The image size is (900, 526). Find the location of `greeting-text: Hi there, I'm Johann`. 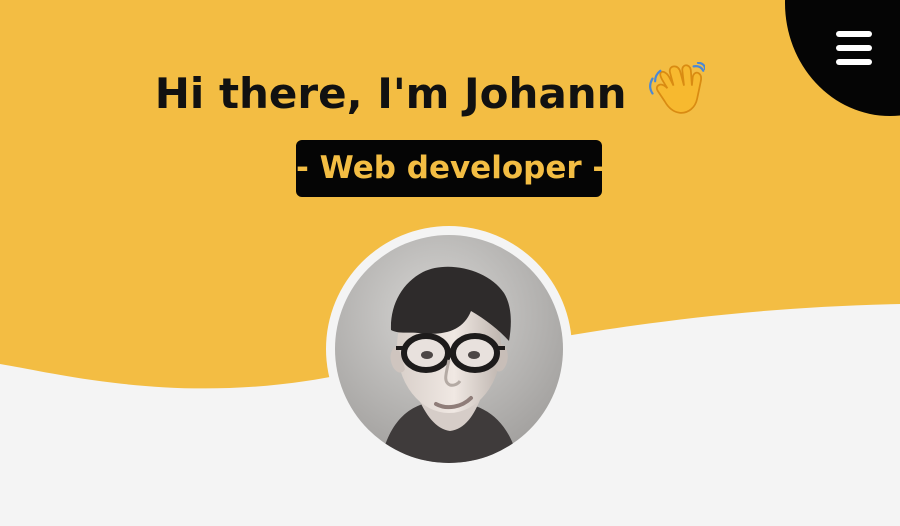

greeting-text: Hi there, I'm Johann is located at coordinates (390, 93).